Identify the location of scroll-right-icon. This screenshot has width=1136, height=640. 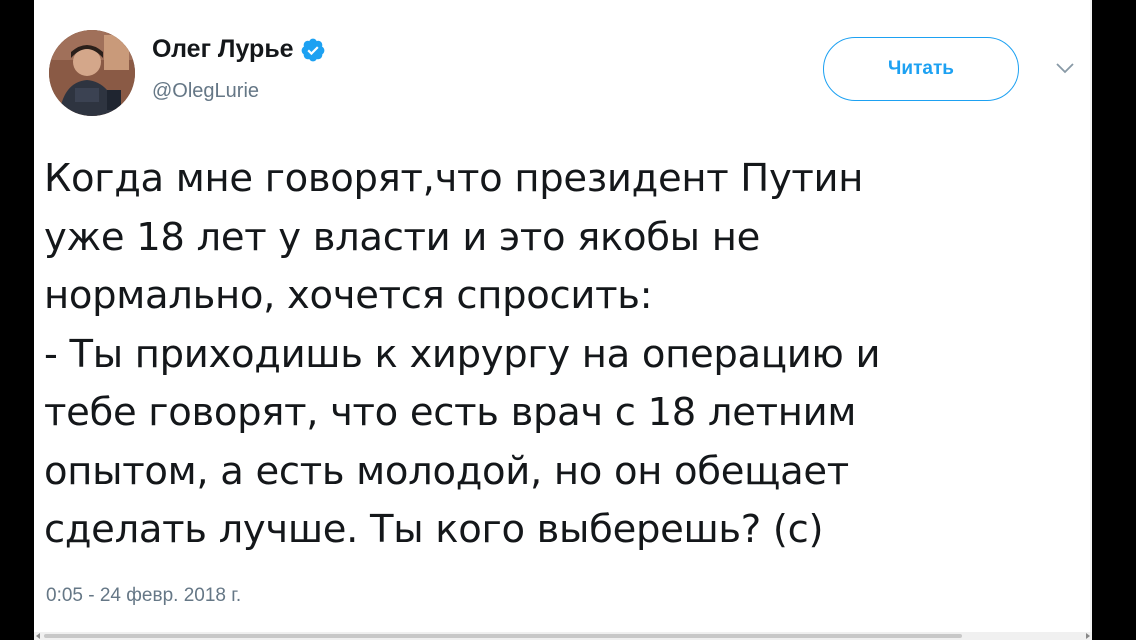
(1088, 636).